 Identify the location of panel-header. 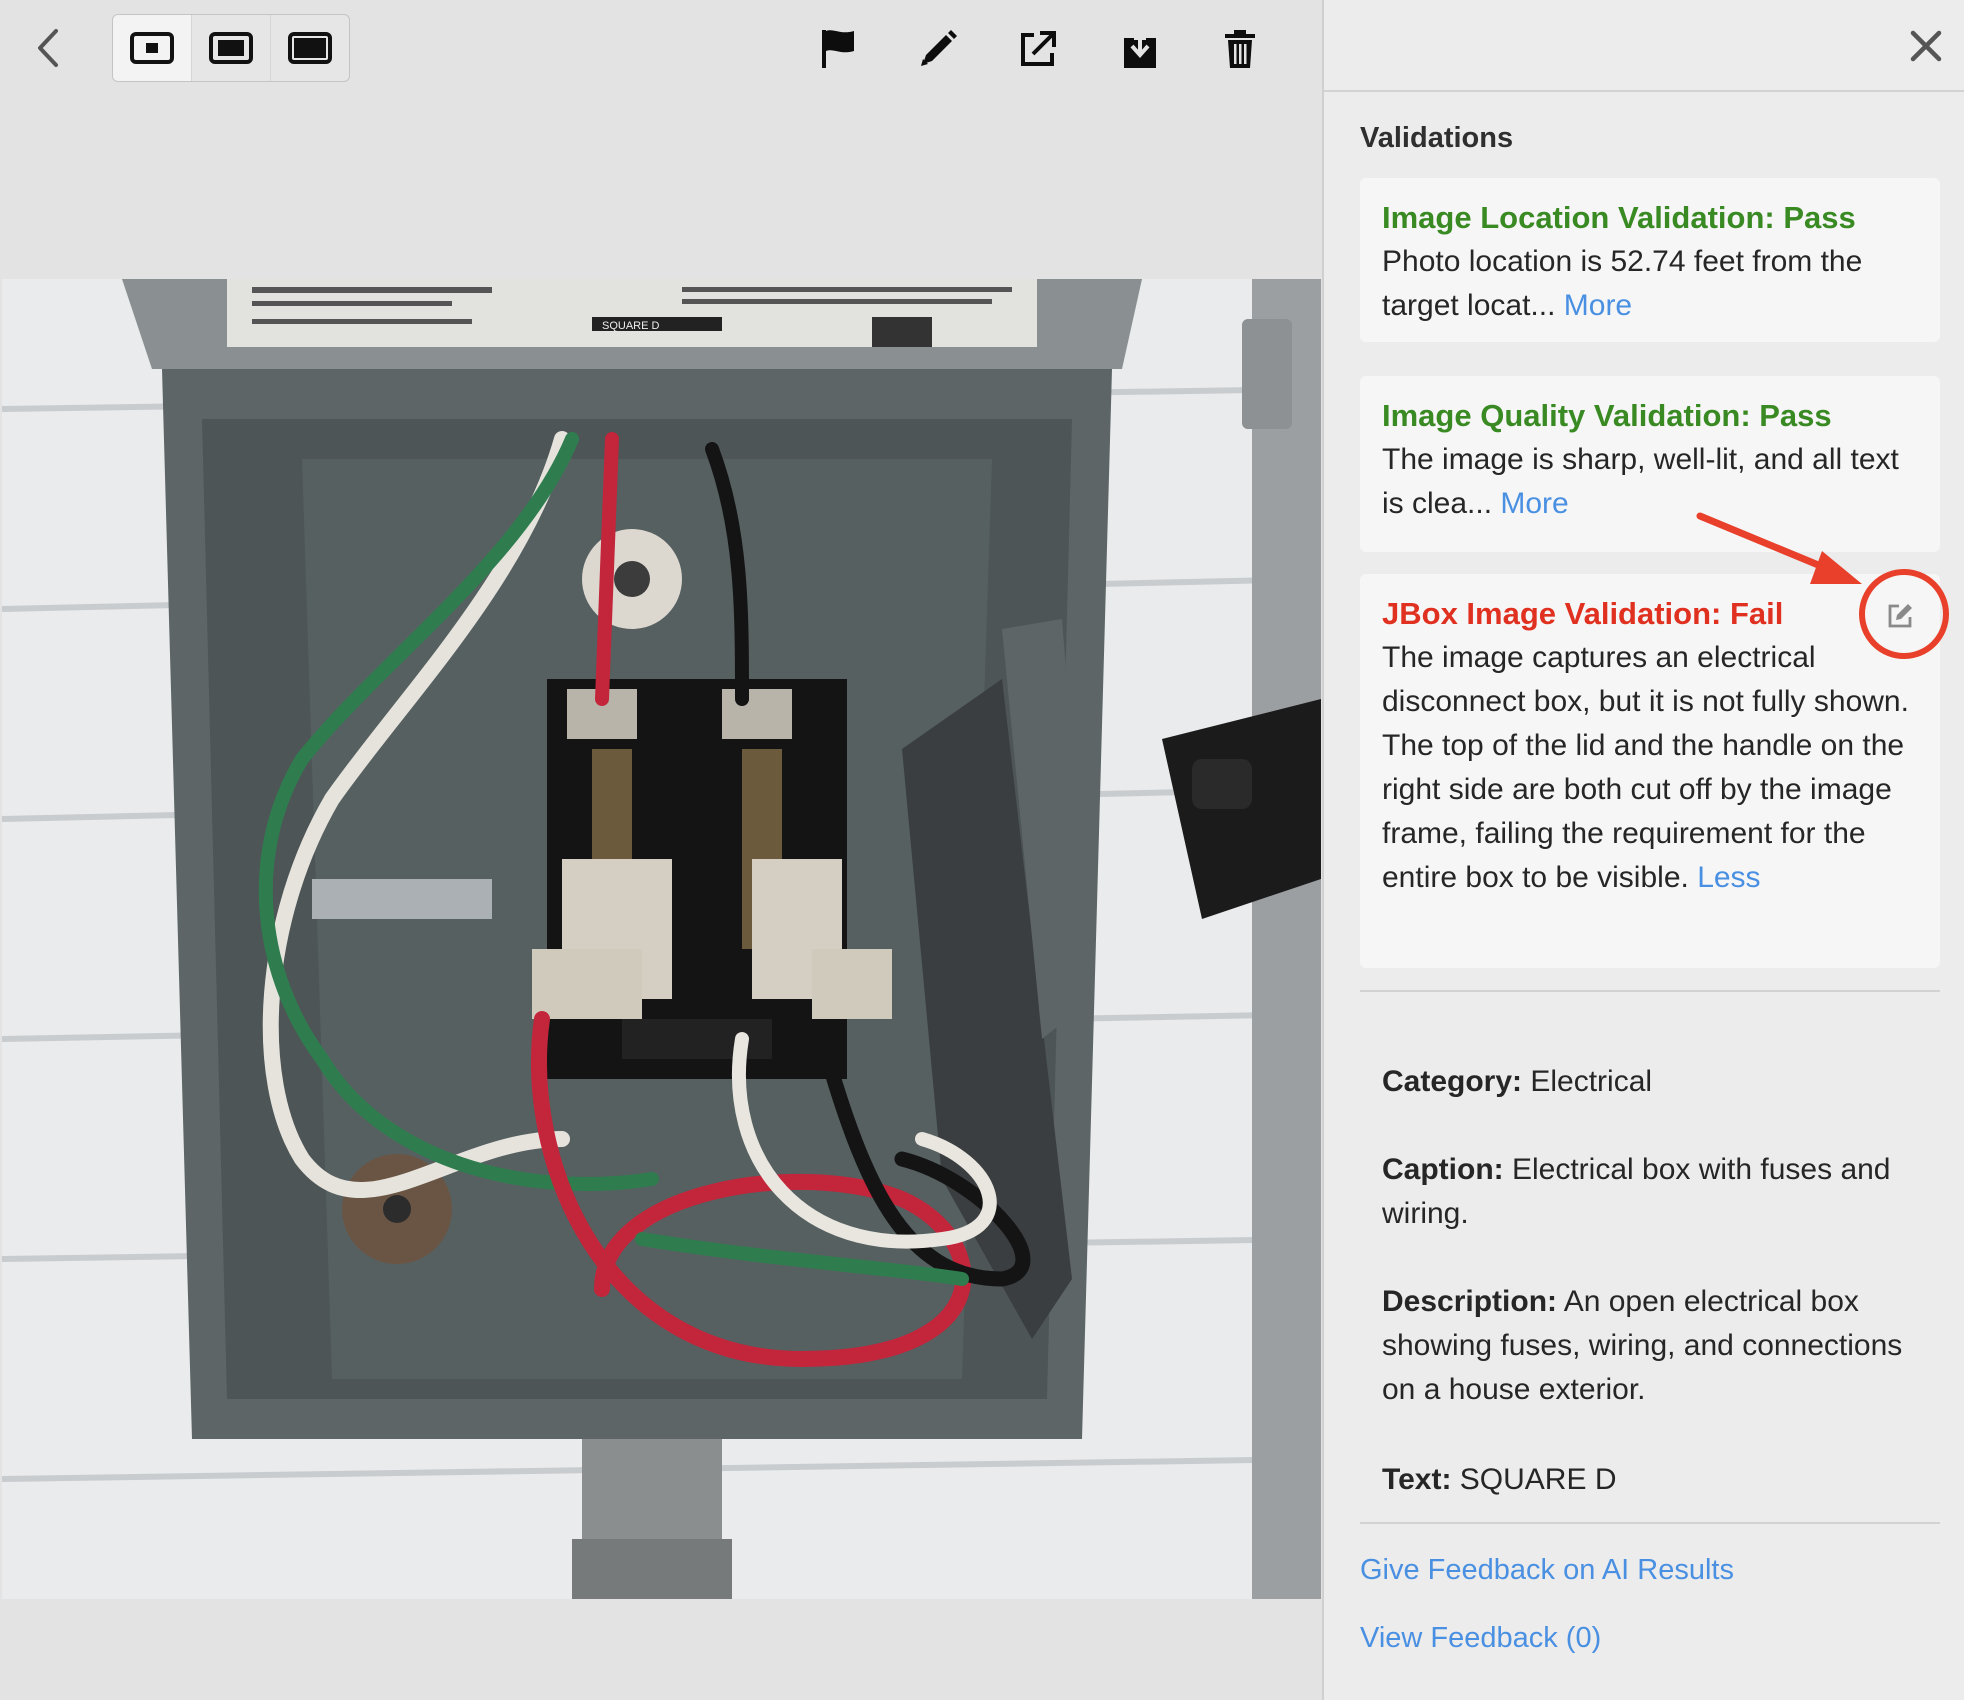
(1644, 46).